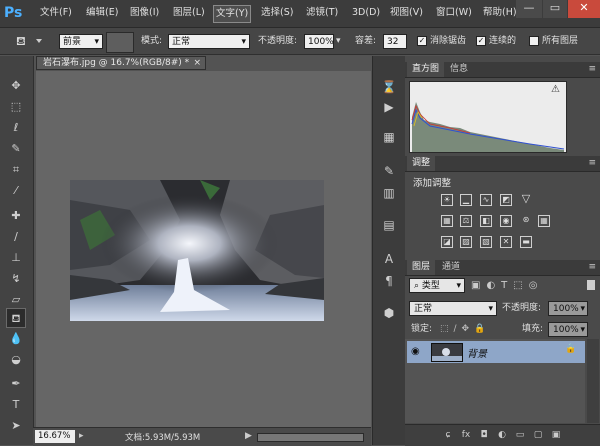 Image resolution: width=600 pixels, height=446 pixels. I want to click on menu-filter: 滤镜(T), so click(322, 13).